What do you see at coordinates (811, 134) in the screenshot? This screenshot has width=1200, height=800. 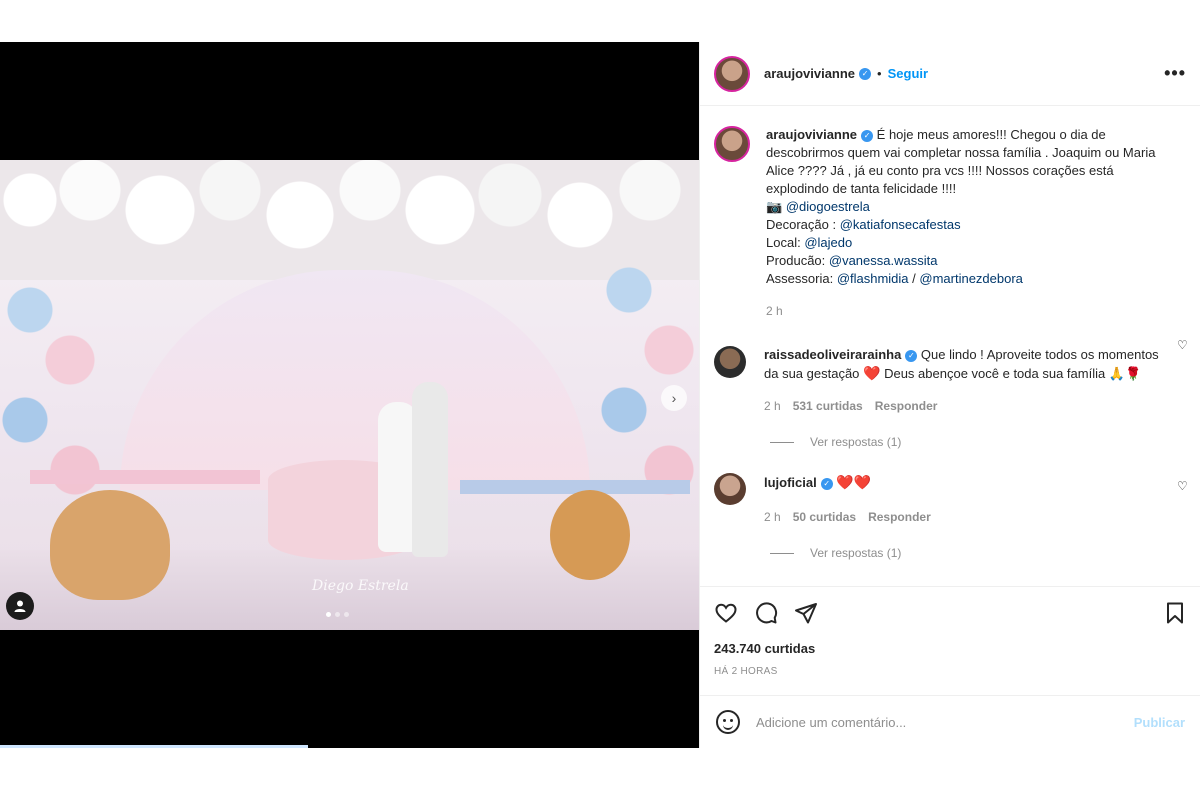 I see `caption-author: araujovivianne` at bounding box center [811, 134].